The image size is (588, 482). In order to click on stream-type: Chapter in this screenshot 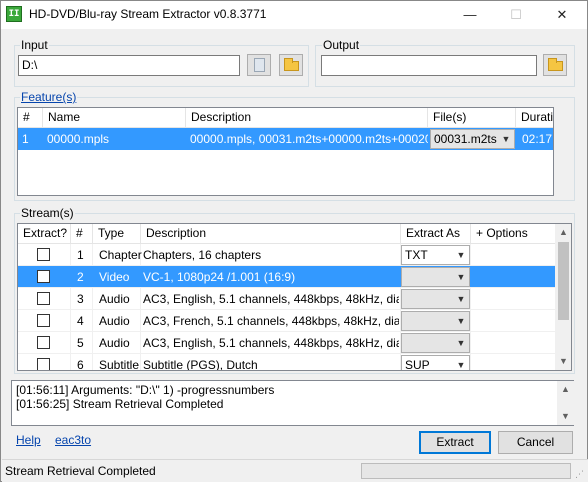, I will do `click(120, 255)`.